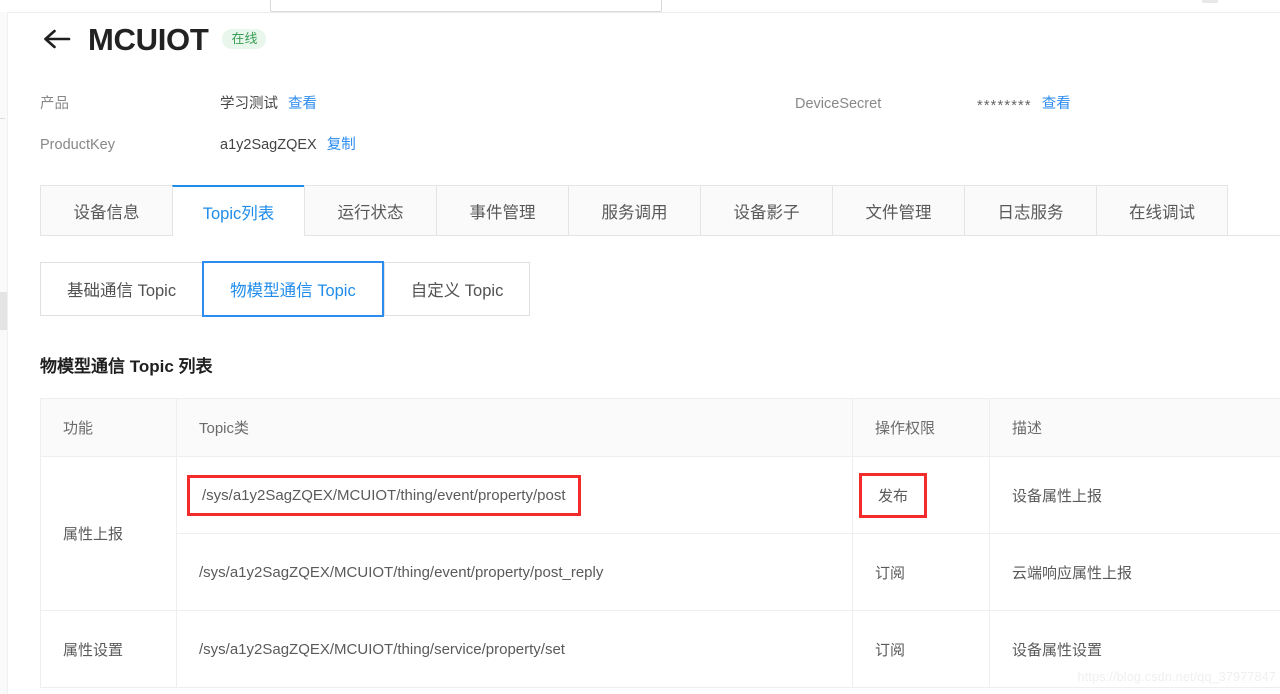 The image size is (1280, 694). I want to click on tab-2: 运行状态, so click(370, 210).